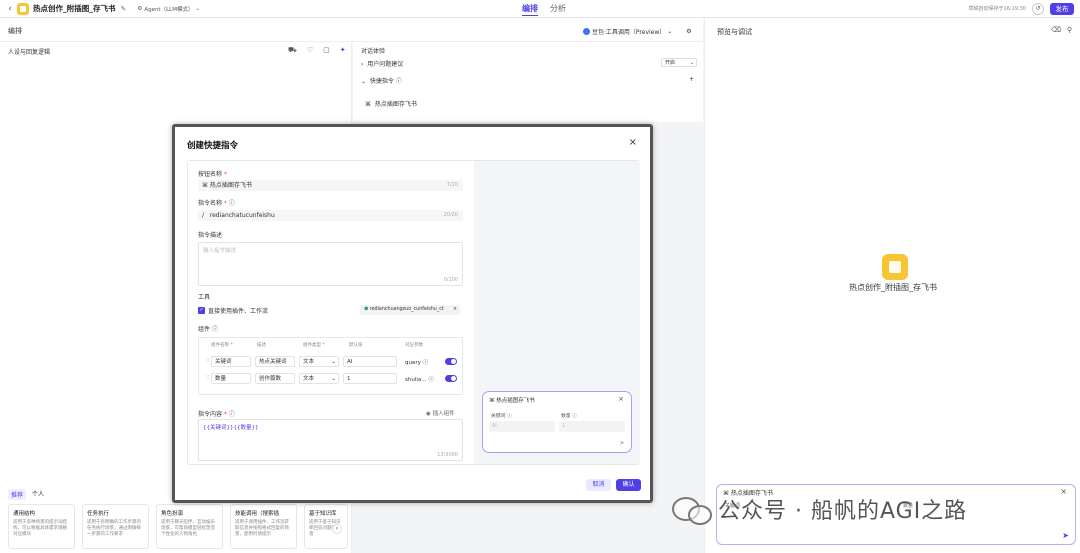 Image resolution: width=1080 pixels, height=553 pixels. I want to click on expand-icon: ▢, so click(326, 50).